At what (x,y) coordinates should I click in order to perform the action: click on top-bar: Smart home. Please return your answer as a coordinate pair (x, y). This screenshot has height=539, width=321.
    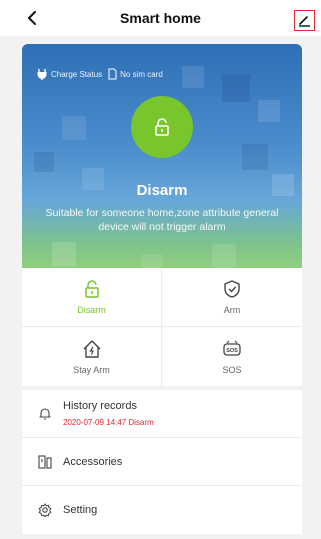
    Looking at the image, I should click on (160, 18).